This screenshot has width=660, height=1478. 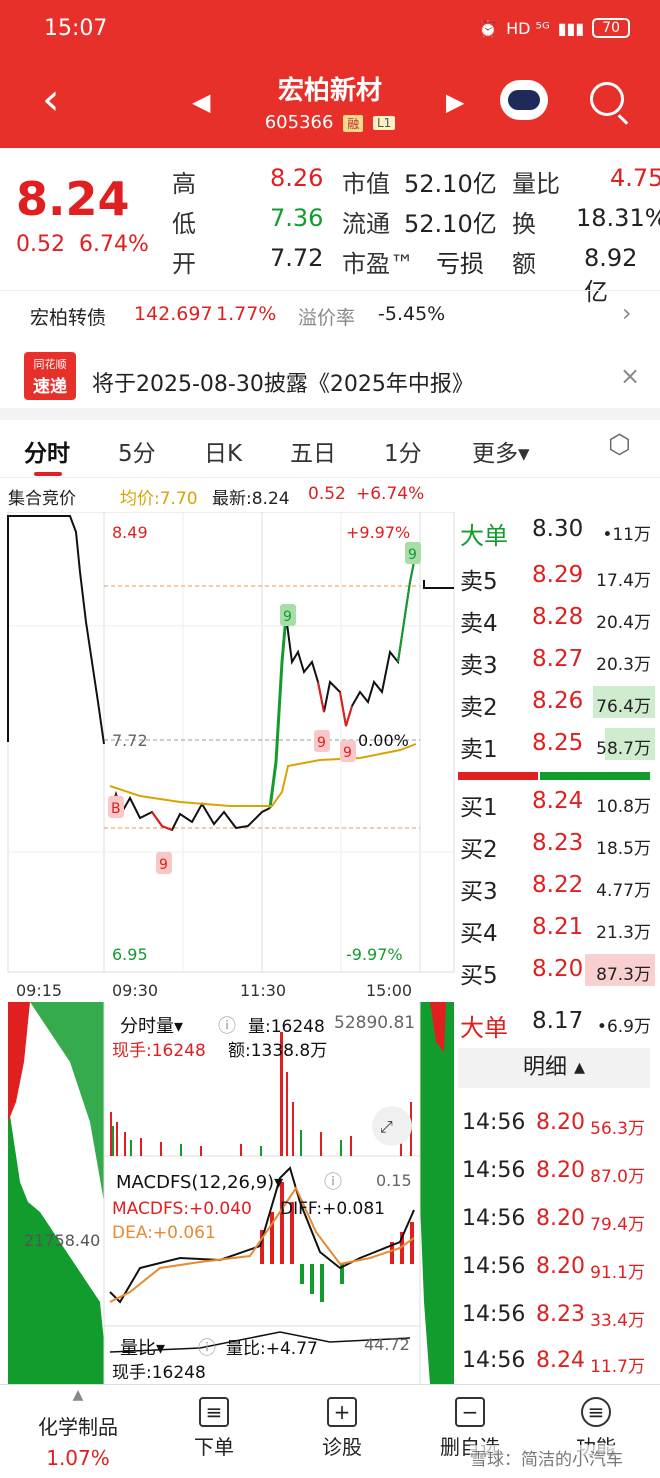 I want to click on bid-vol: 87.3万, so click(x=623, y=975).